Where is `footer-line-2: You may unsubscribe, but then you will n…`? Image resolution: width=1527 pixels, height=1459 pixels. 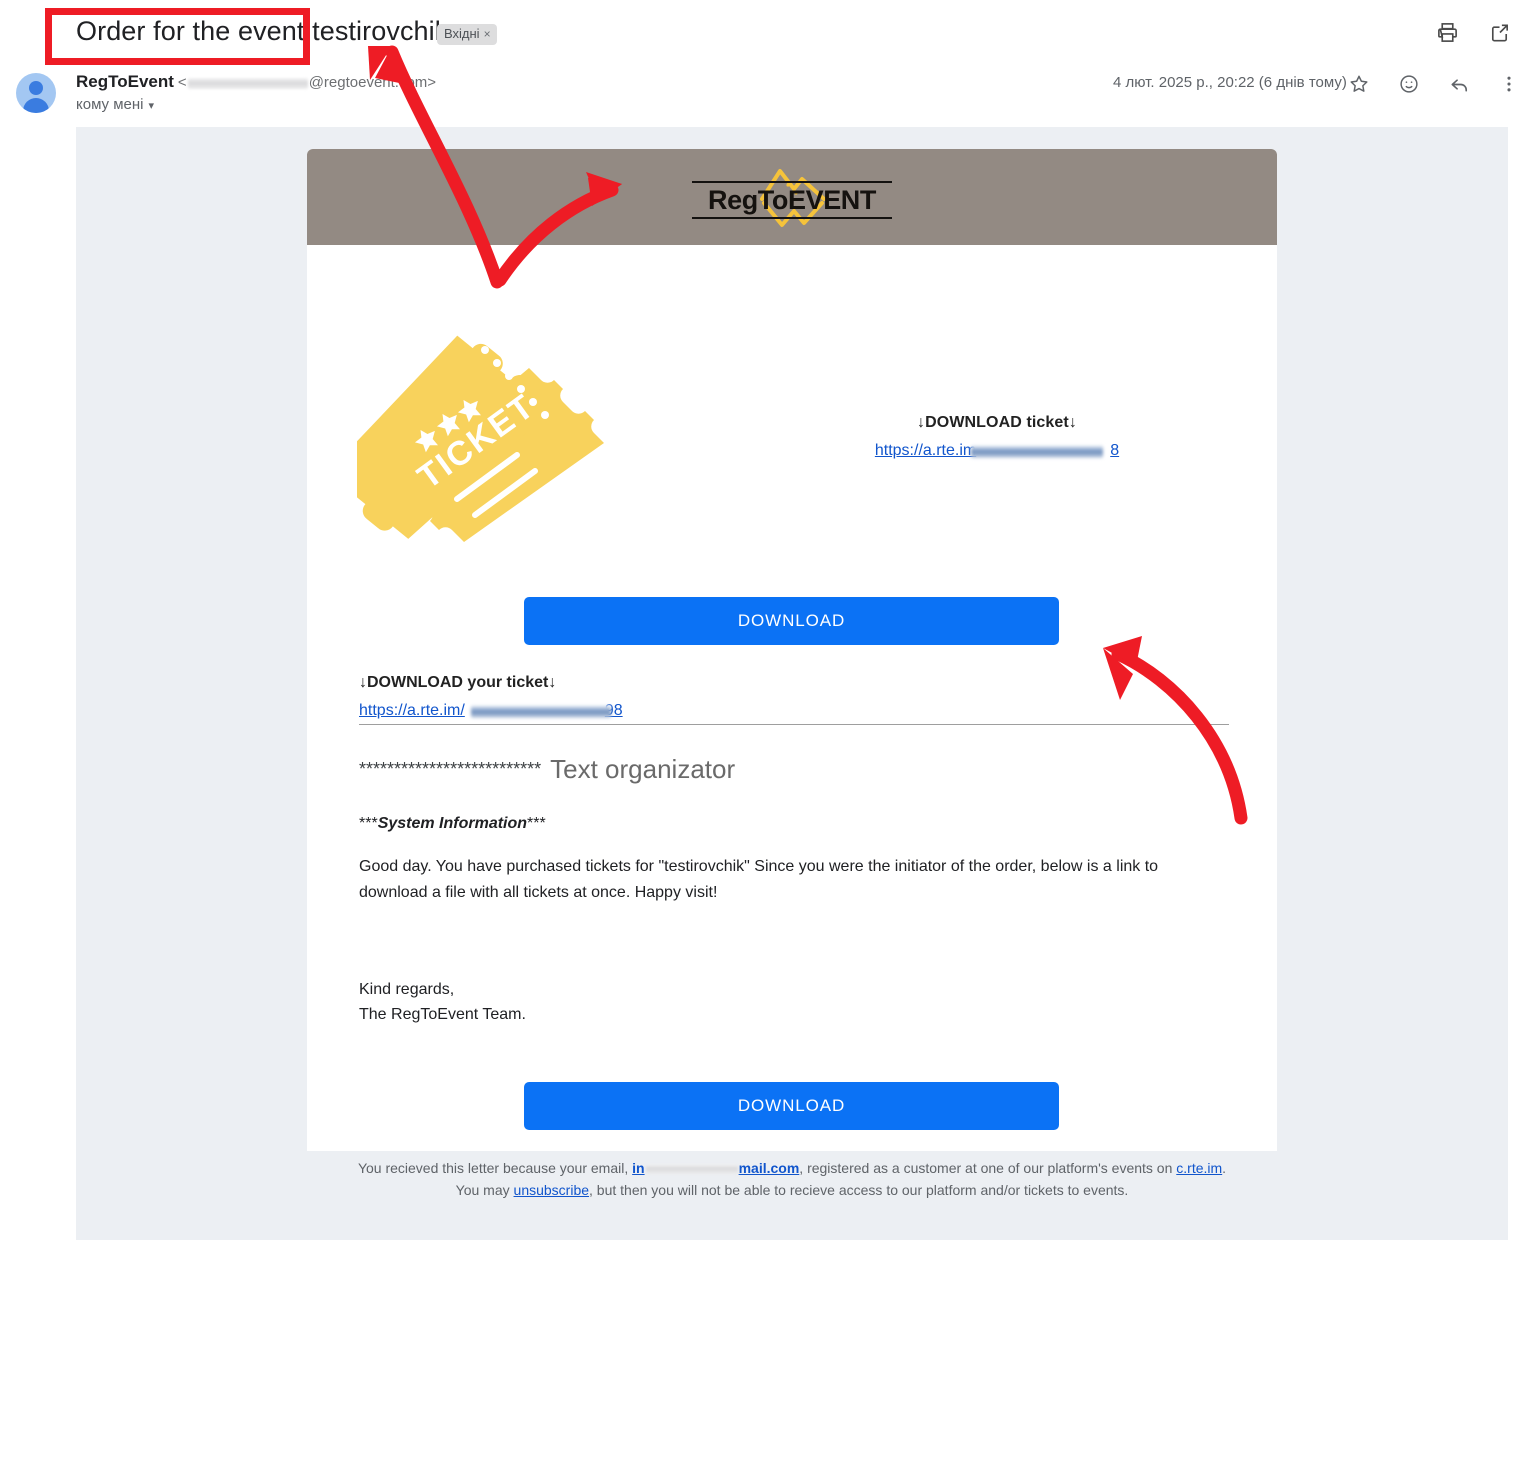
footer-line-2: You may unsubscribe, but then you will n… is located at coordinates (792, 1190).